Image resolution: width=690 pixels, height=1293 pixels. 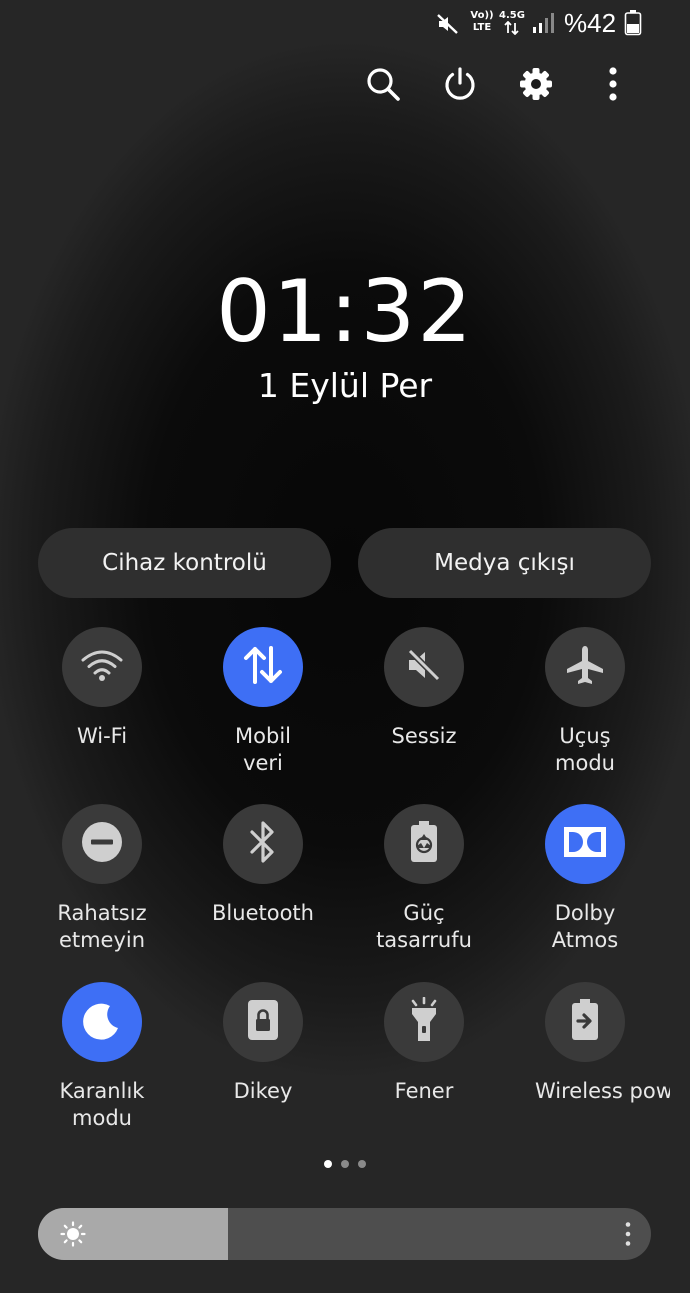 I want to click on bluetooth-icon, so click(x=263, y=844).